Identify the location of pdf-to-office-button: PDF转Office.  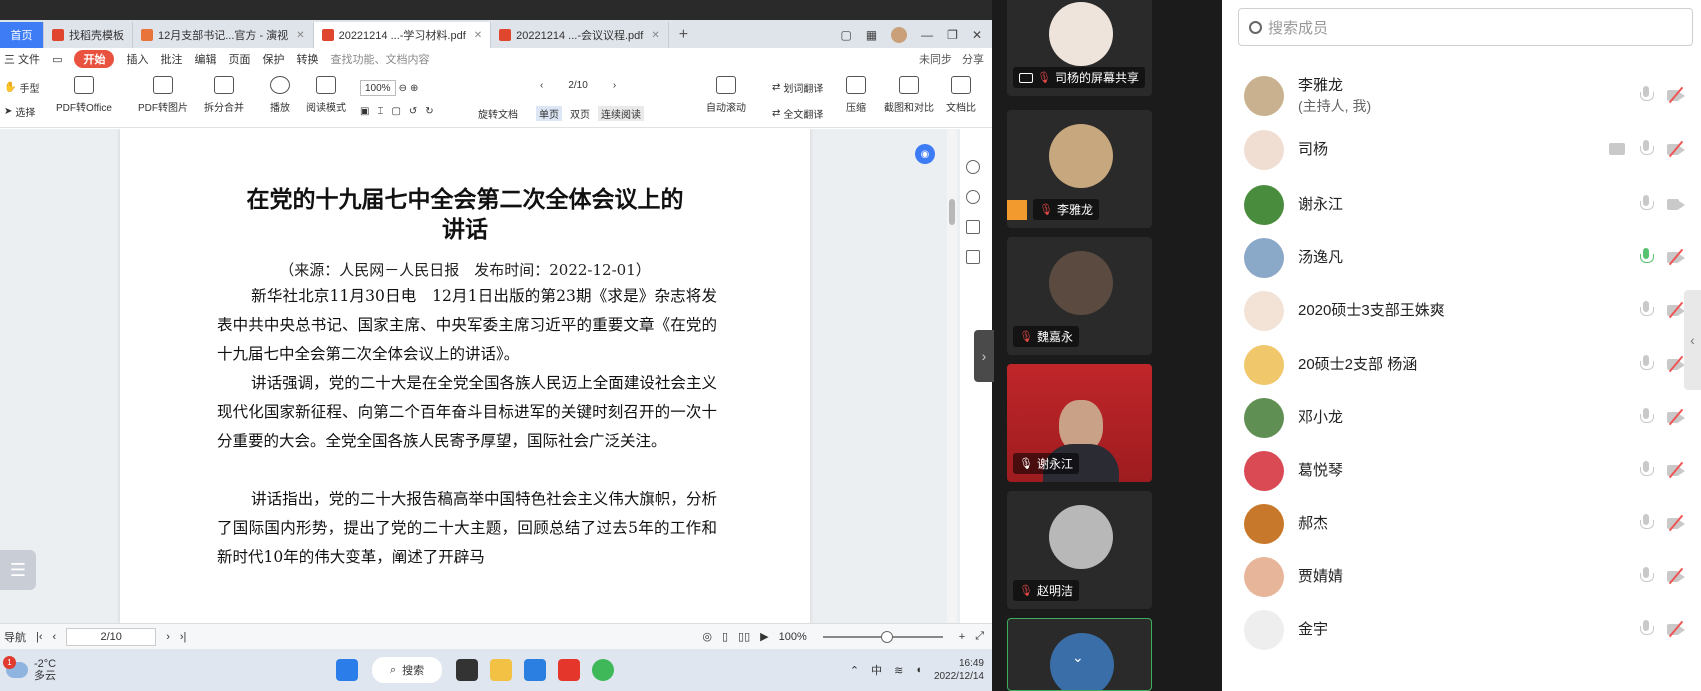
(84, 95).